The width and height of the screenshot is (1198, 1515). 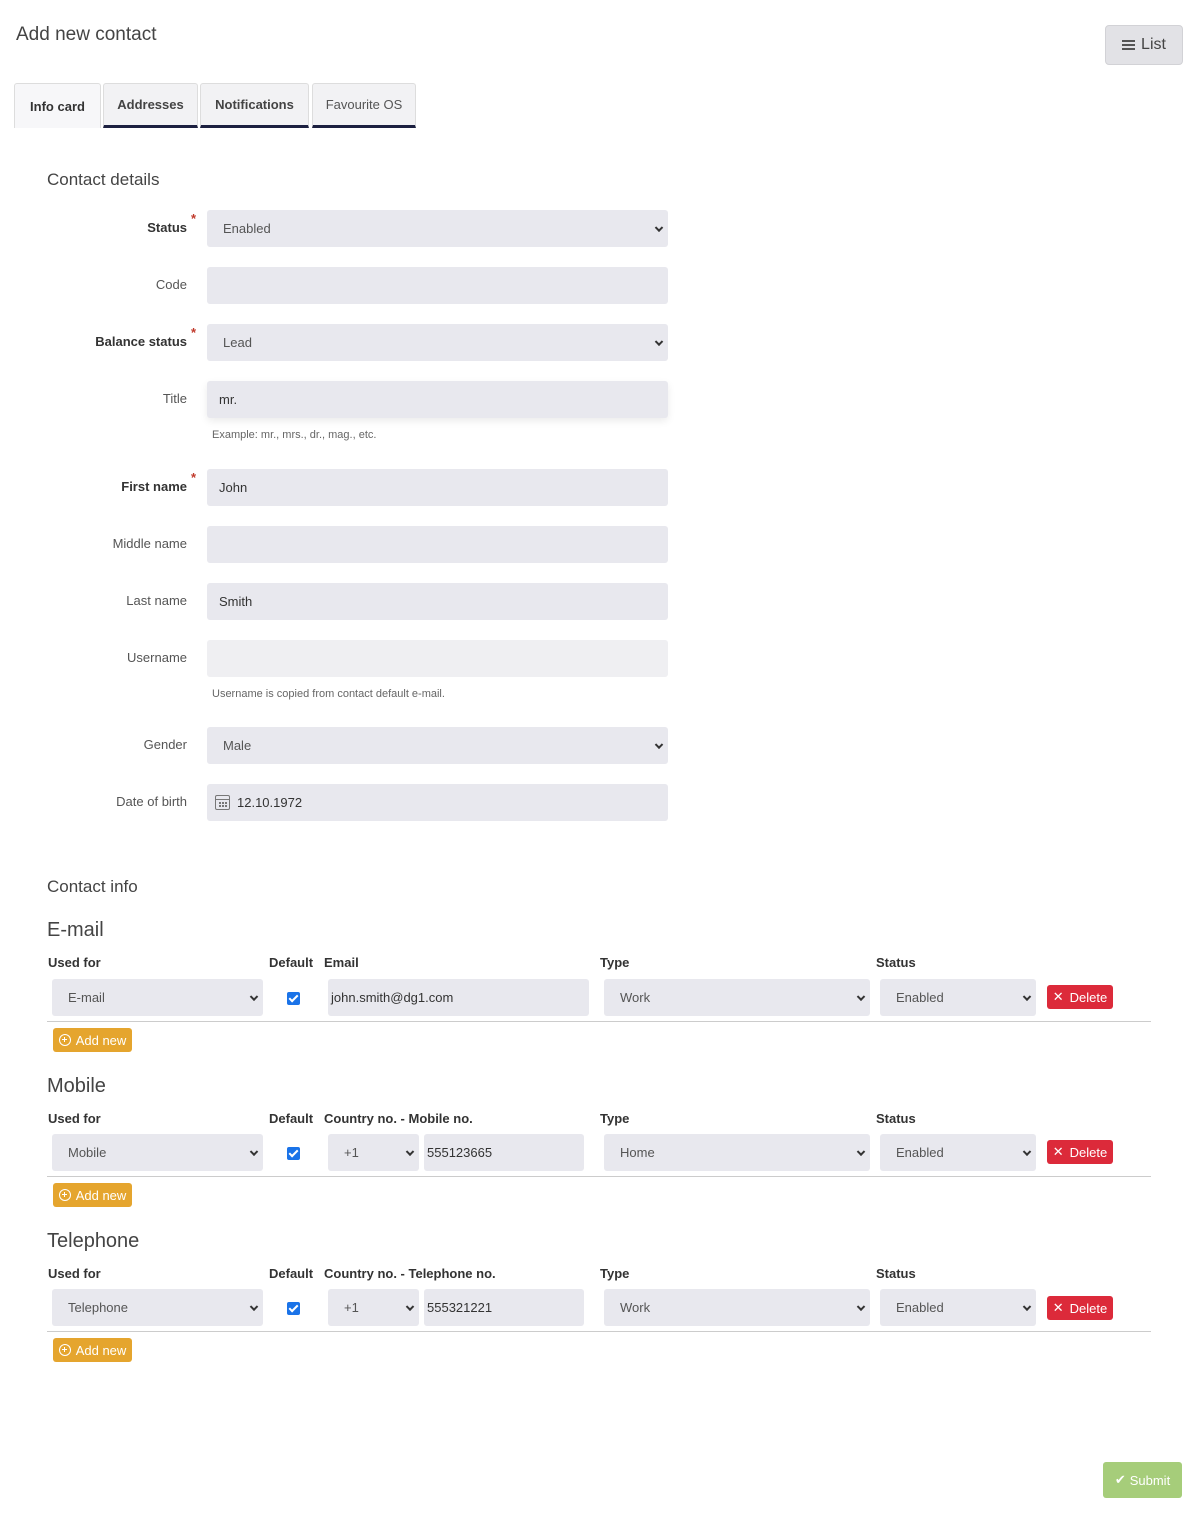 I want to click on telephone-delete-button: ✕ Delete, so click(x=1080, y=1308).